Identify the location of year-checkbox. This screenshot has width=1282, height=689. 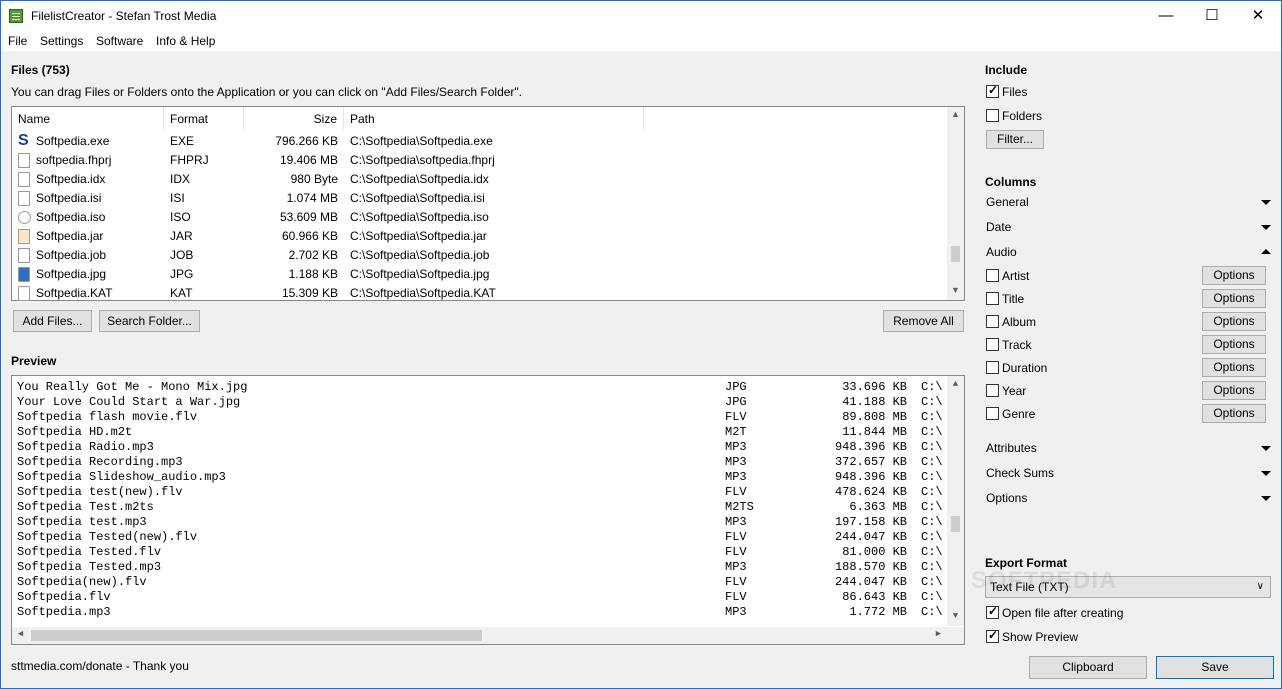
(992, 390).